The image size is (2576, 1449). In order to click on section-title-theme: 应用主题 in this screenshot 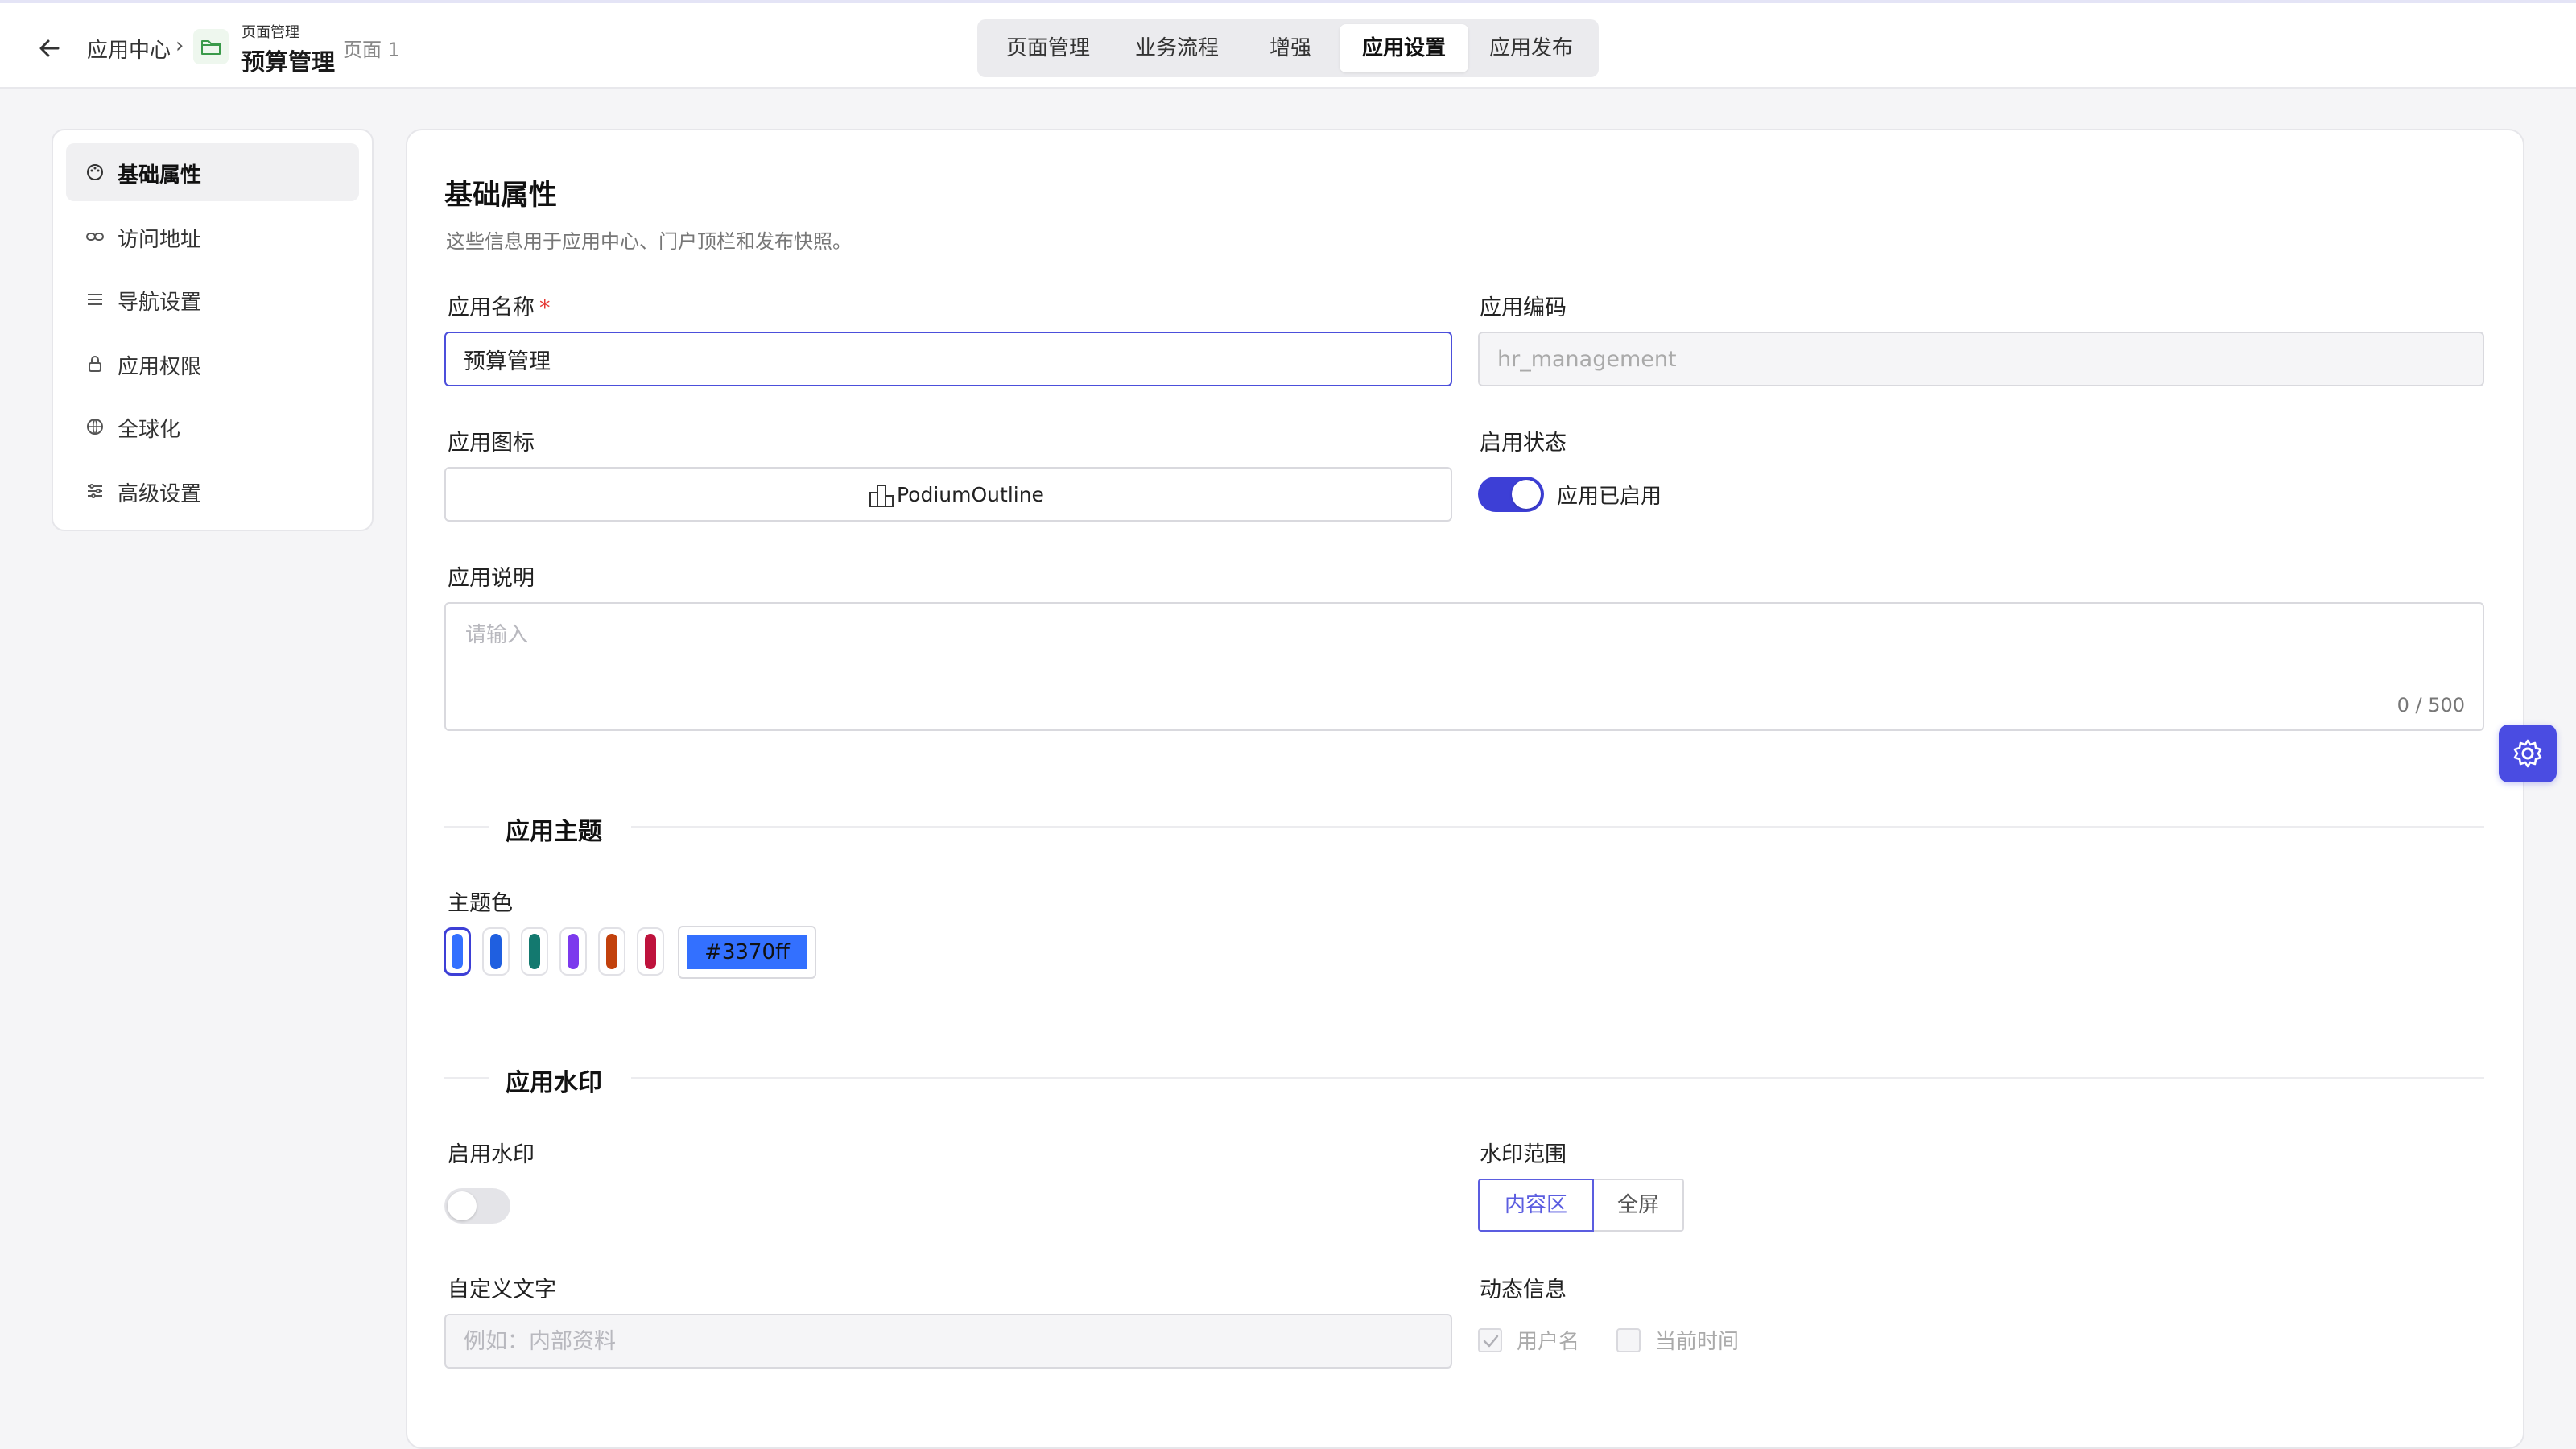, I will do `click(554, 832)`.